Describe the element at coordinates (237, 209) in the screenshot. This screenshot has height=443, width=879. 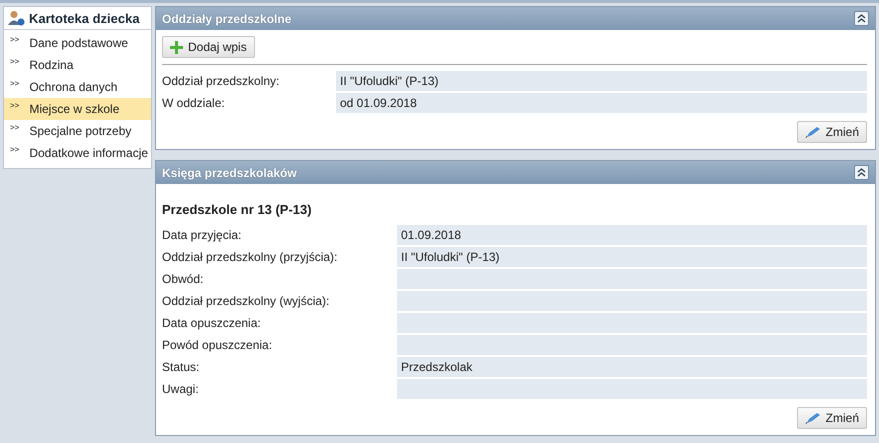
I see `school-heading: Przedszkole nr 13 (P-13)` at that location.